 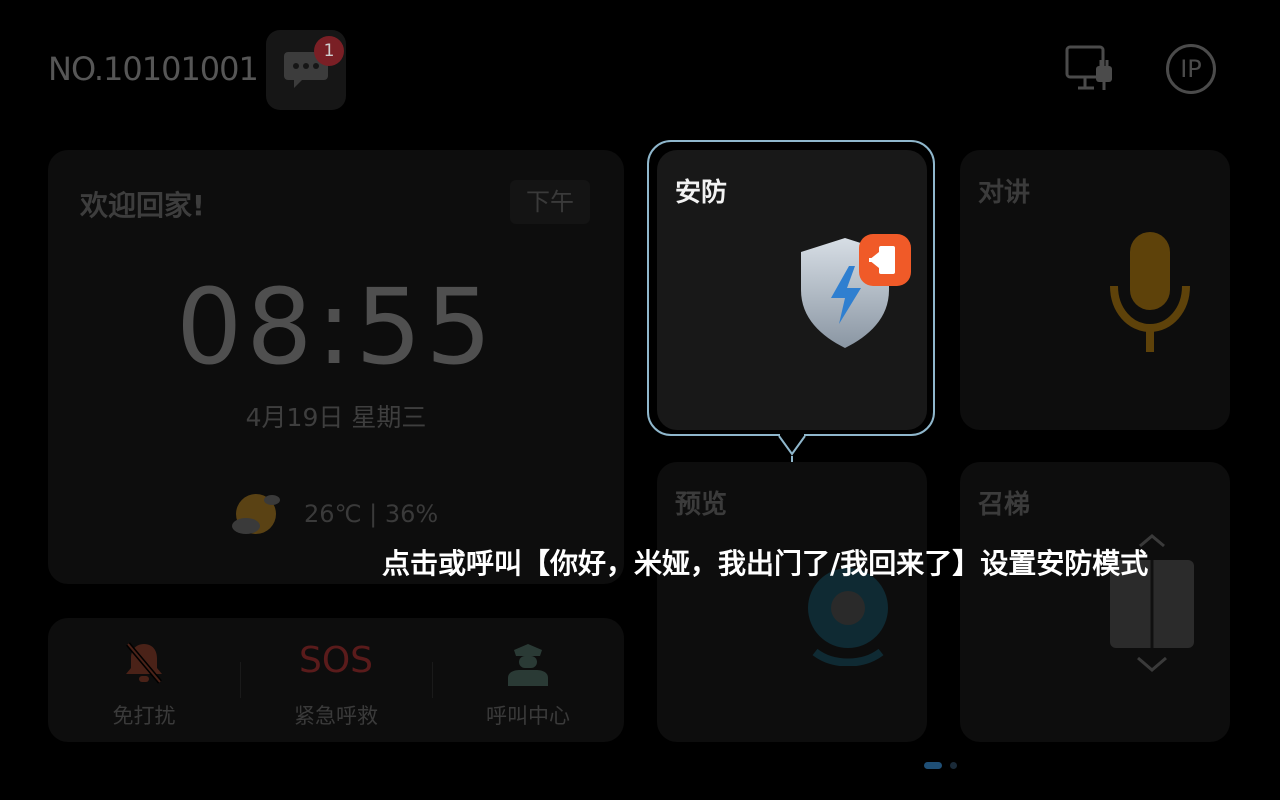 What do you see at coordinates (256, 514) in the screenshot?
I see `partly-cloudy-icon` at bounding box center [256, 514].